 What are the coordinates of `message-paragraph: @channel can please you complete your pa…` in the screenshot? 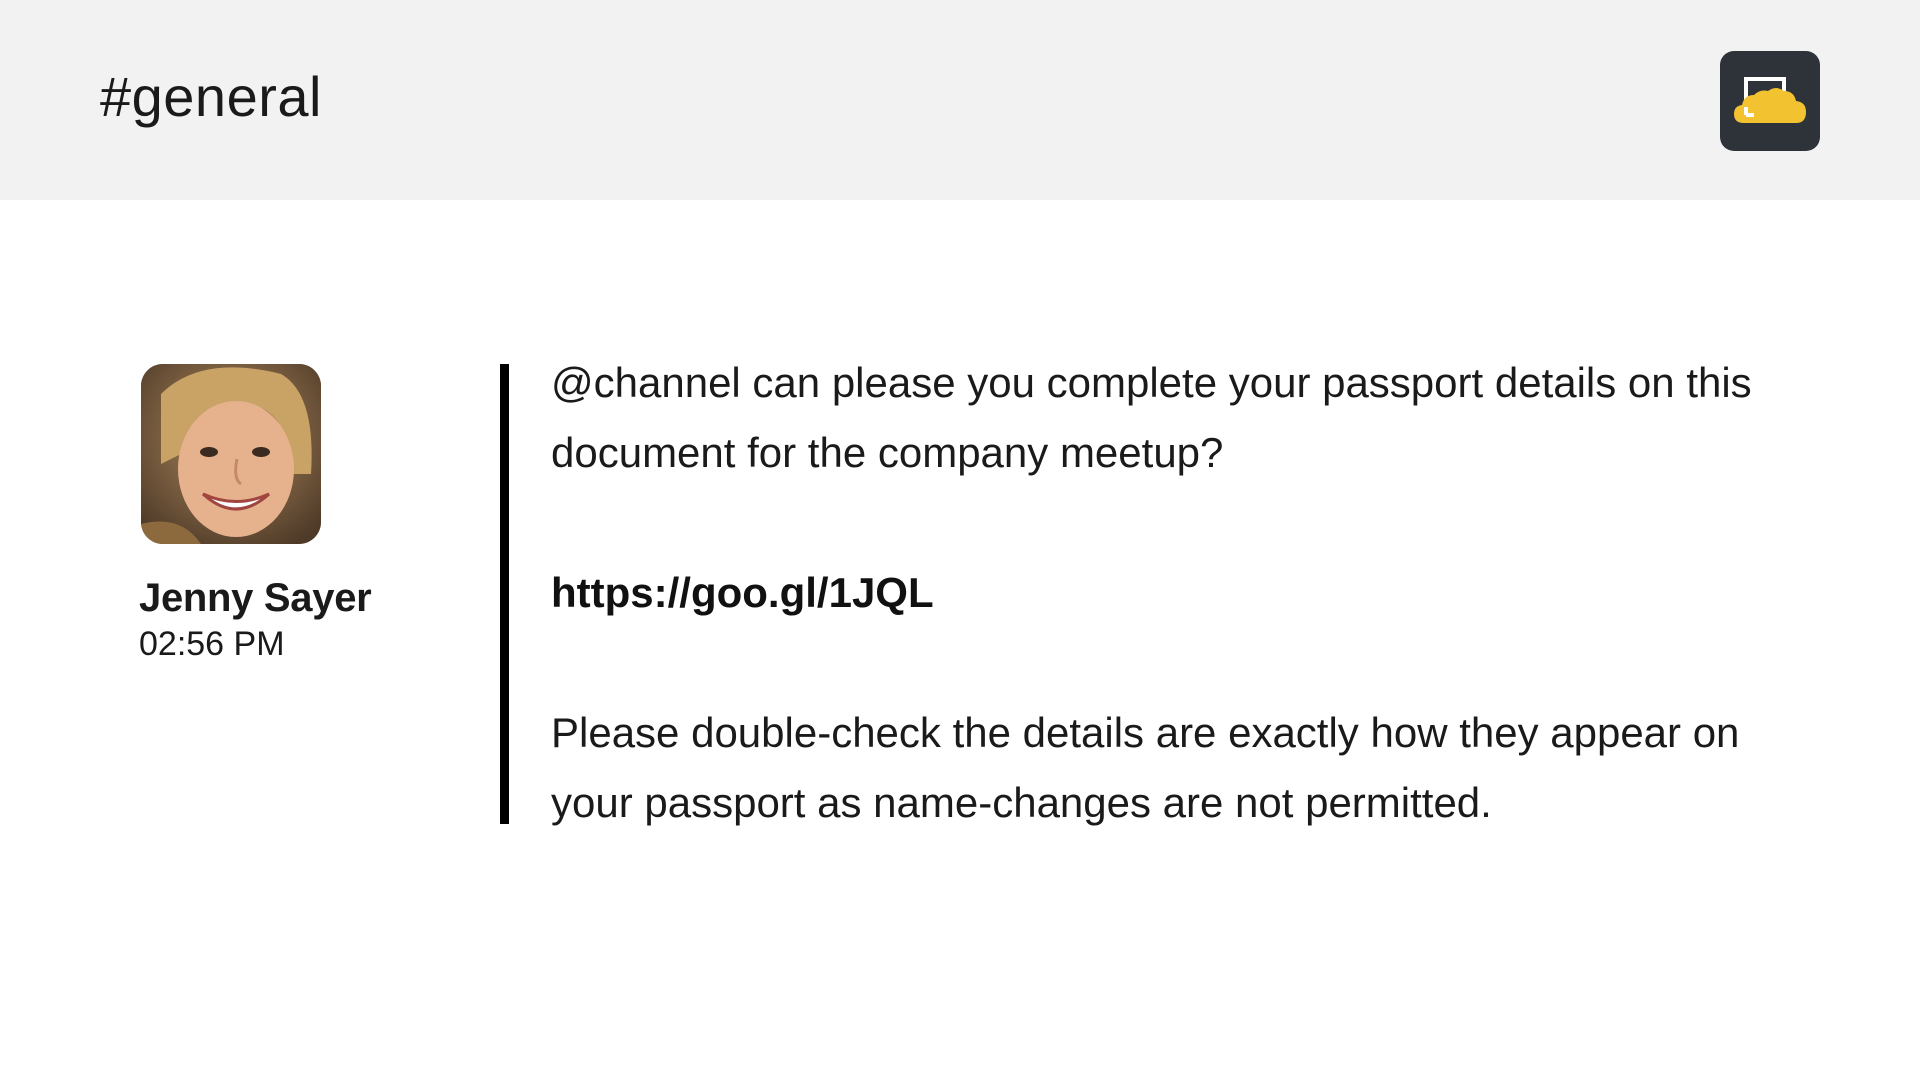 It's located at (1151, 417).